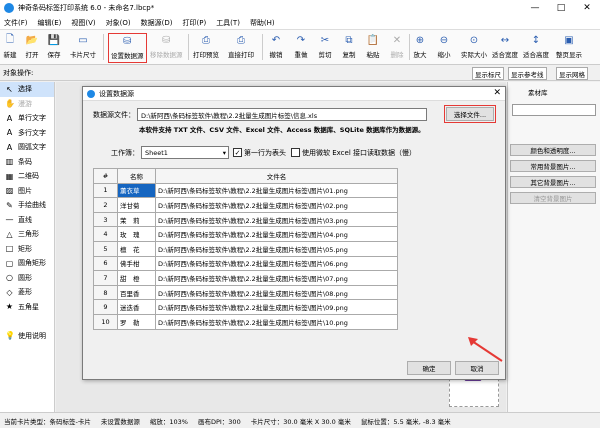 The image size is (600, 428). What do you see at coordinates (444, 55) in the screenshot?
I see `toolbar-label: 缩小` at bounding box center [444, 55].